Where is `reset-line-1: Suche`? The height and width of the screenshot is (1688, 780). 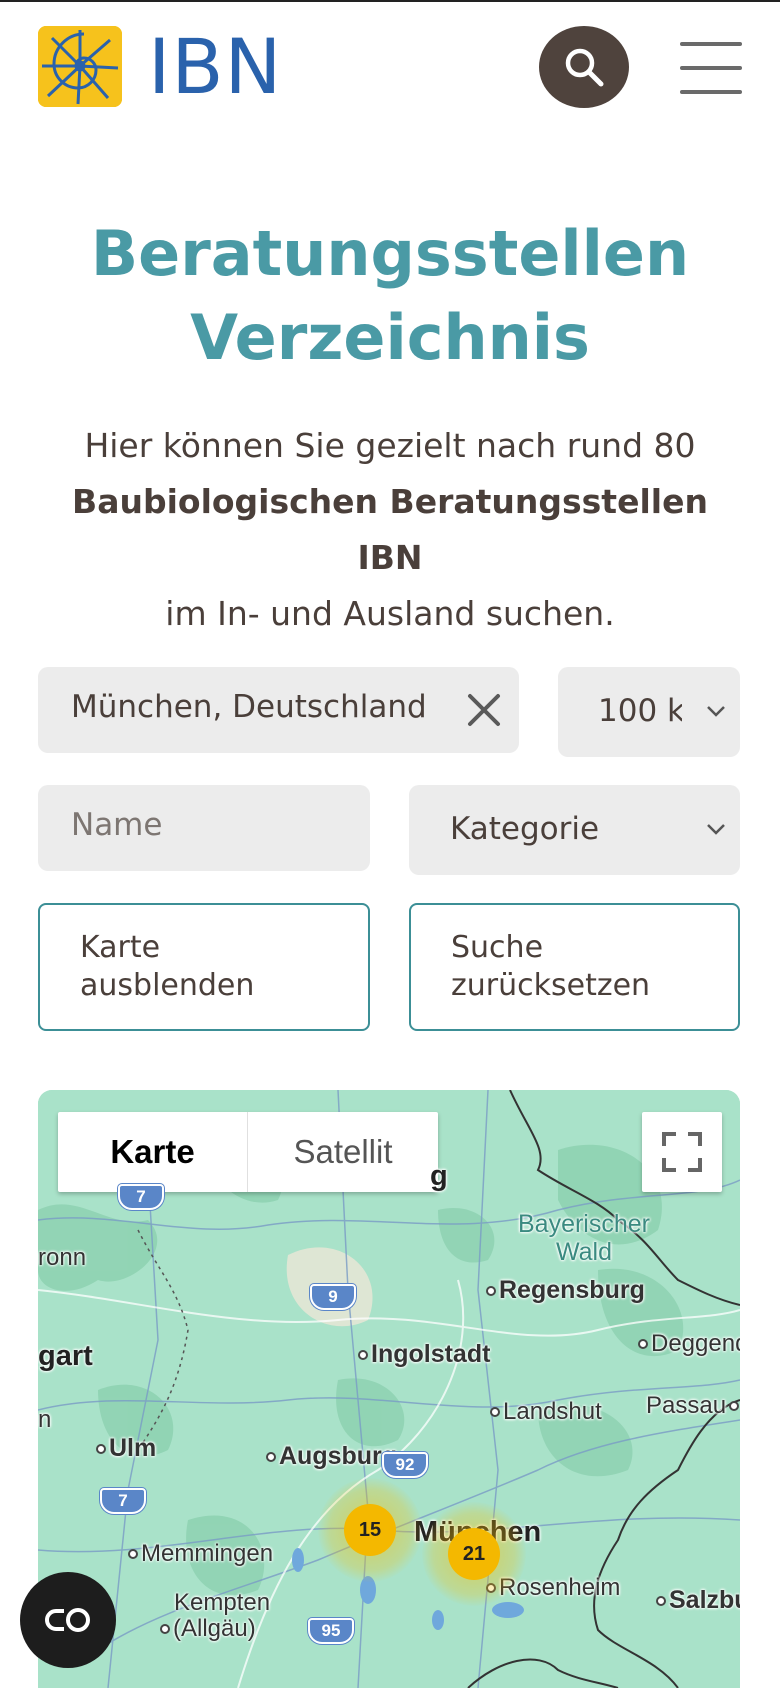 reset-line-1: Suche is located at coordinates (497, 947).